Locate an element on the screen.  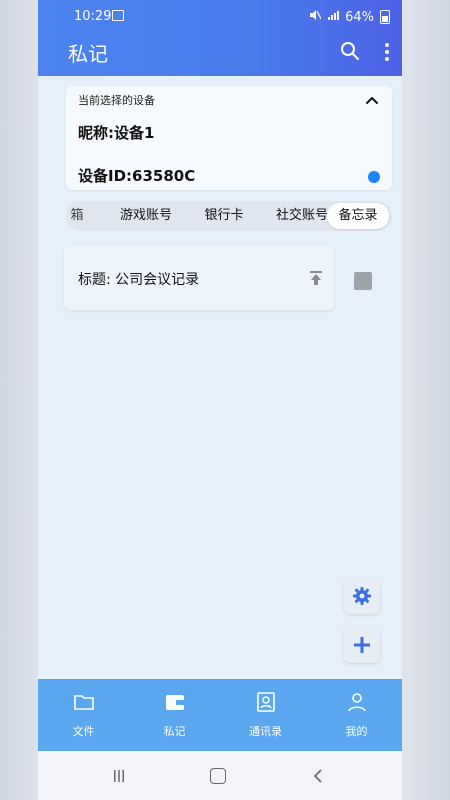
status-right: 64% is located at coordinates (349, 17).